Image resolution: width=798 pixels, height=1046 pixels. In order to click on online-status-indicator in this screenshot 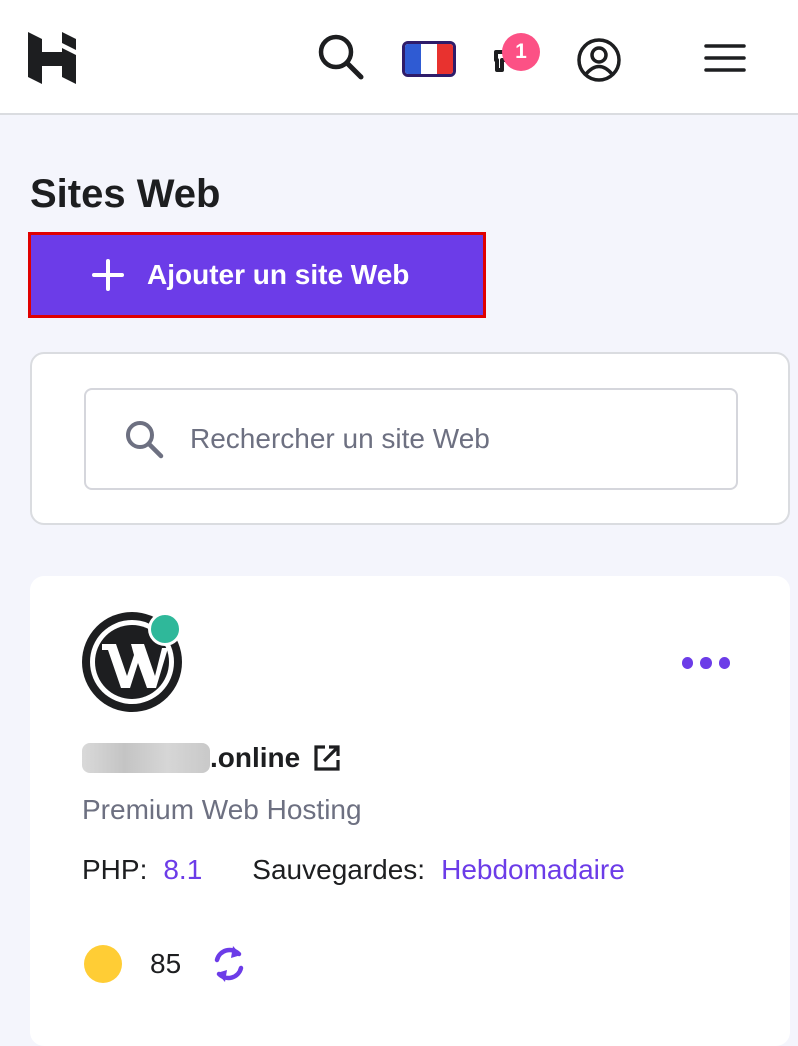, I will do `click(165, 629)`.